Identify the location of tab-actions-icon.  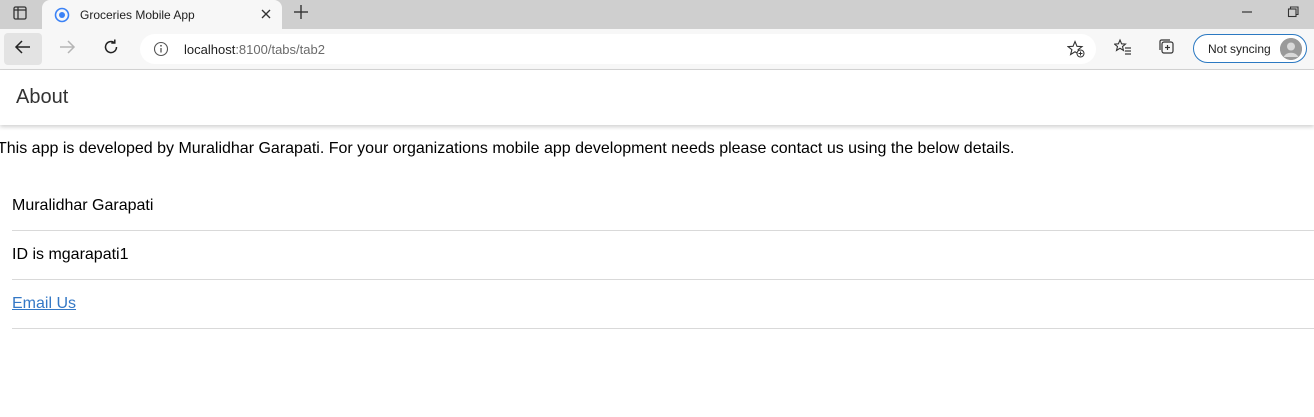
(20, 15).